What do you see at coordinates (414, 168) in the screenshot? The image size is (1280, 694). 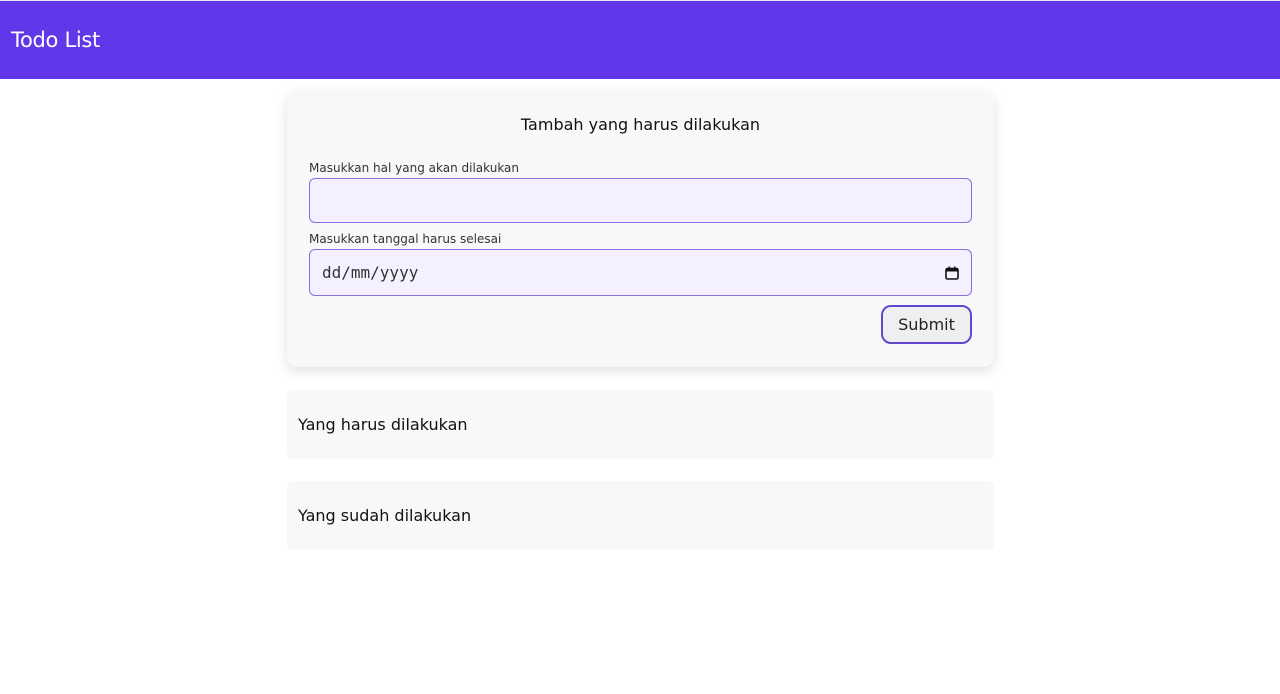 I see `task-input-label: Masukkan hal yang akan dilakukan` at bounding box center [414, 168].